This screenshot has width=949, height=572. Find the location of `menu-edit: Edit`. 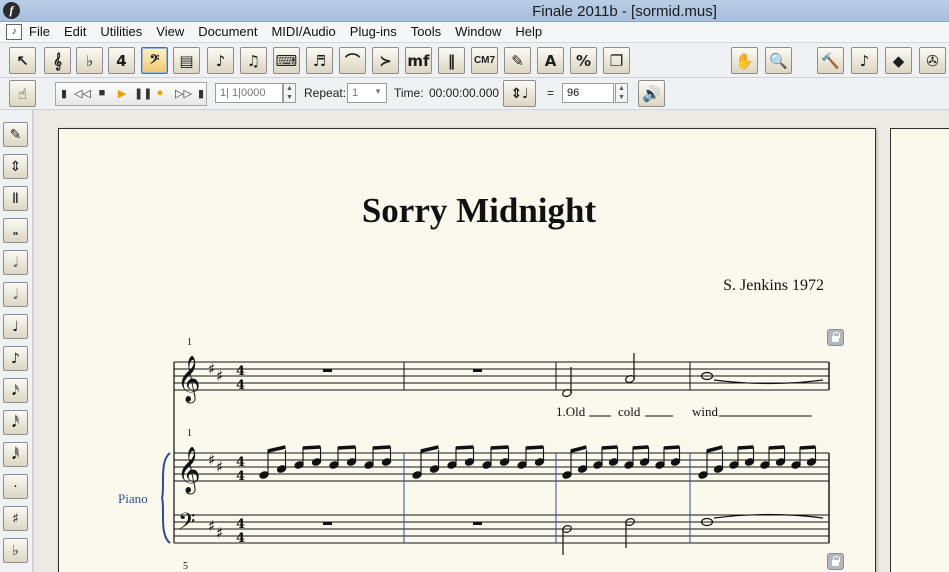

menu-edit: Edit is located at coordinates (79, 31).